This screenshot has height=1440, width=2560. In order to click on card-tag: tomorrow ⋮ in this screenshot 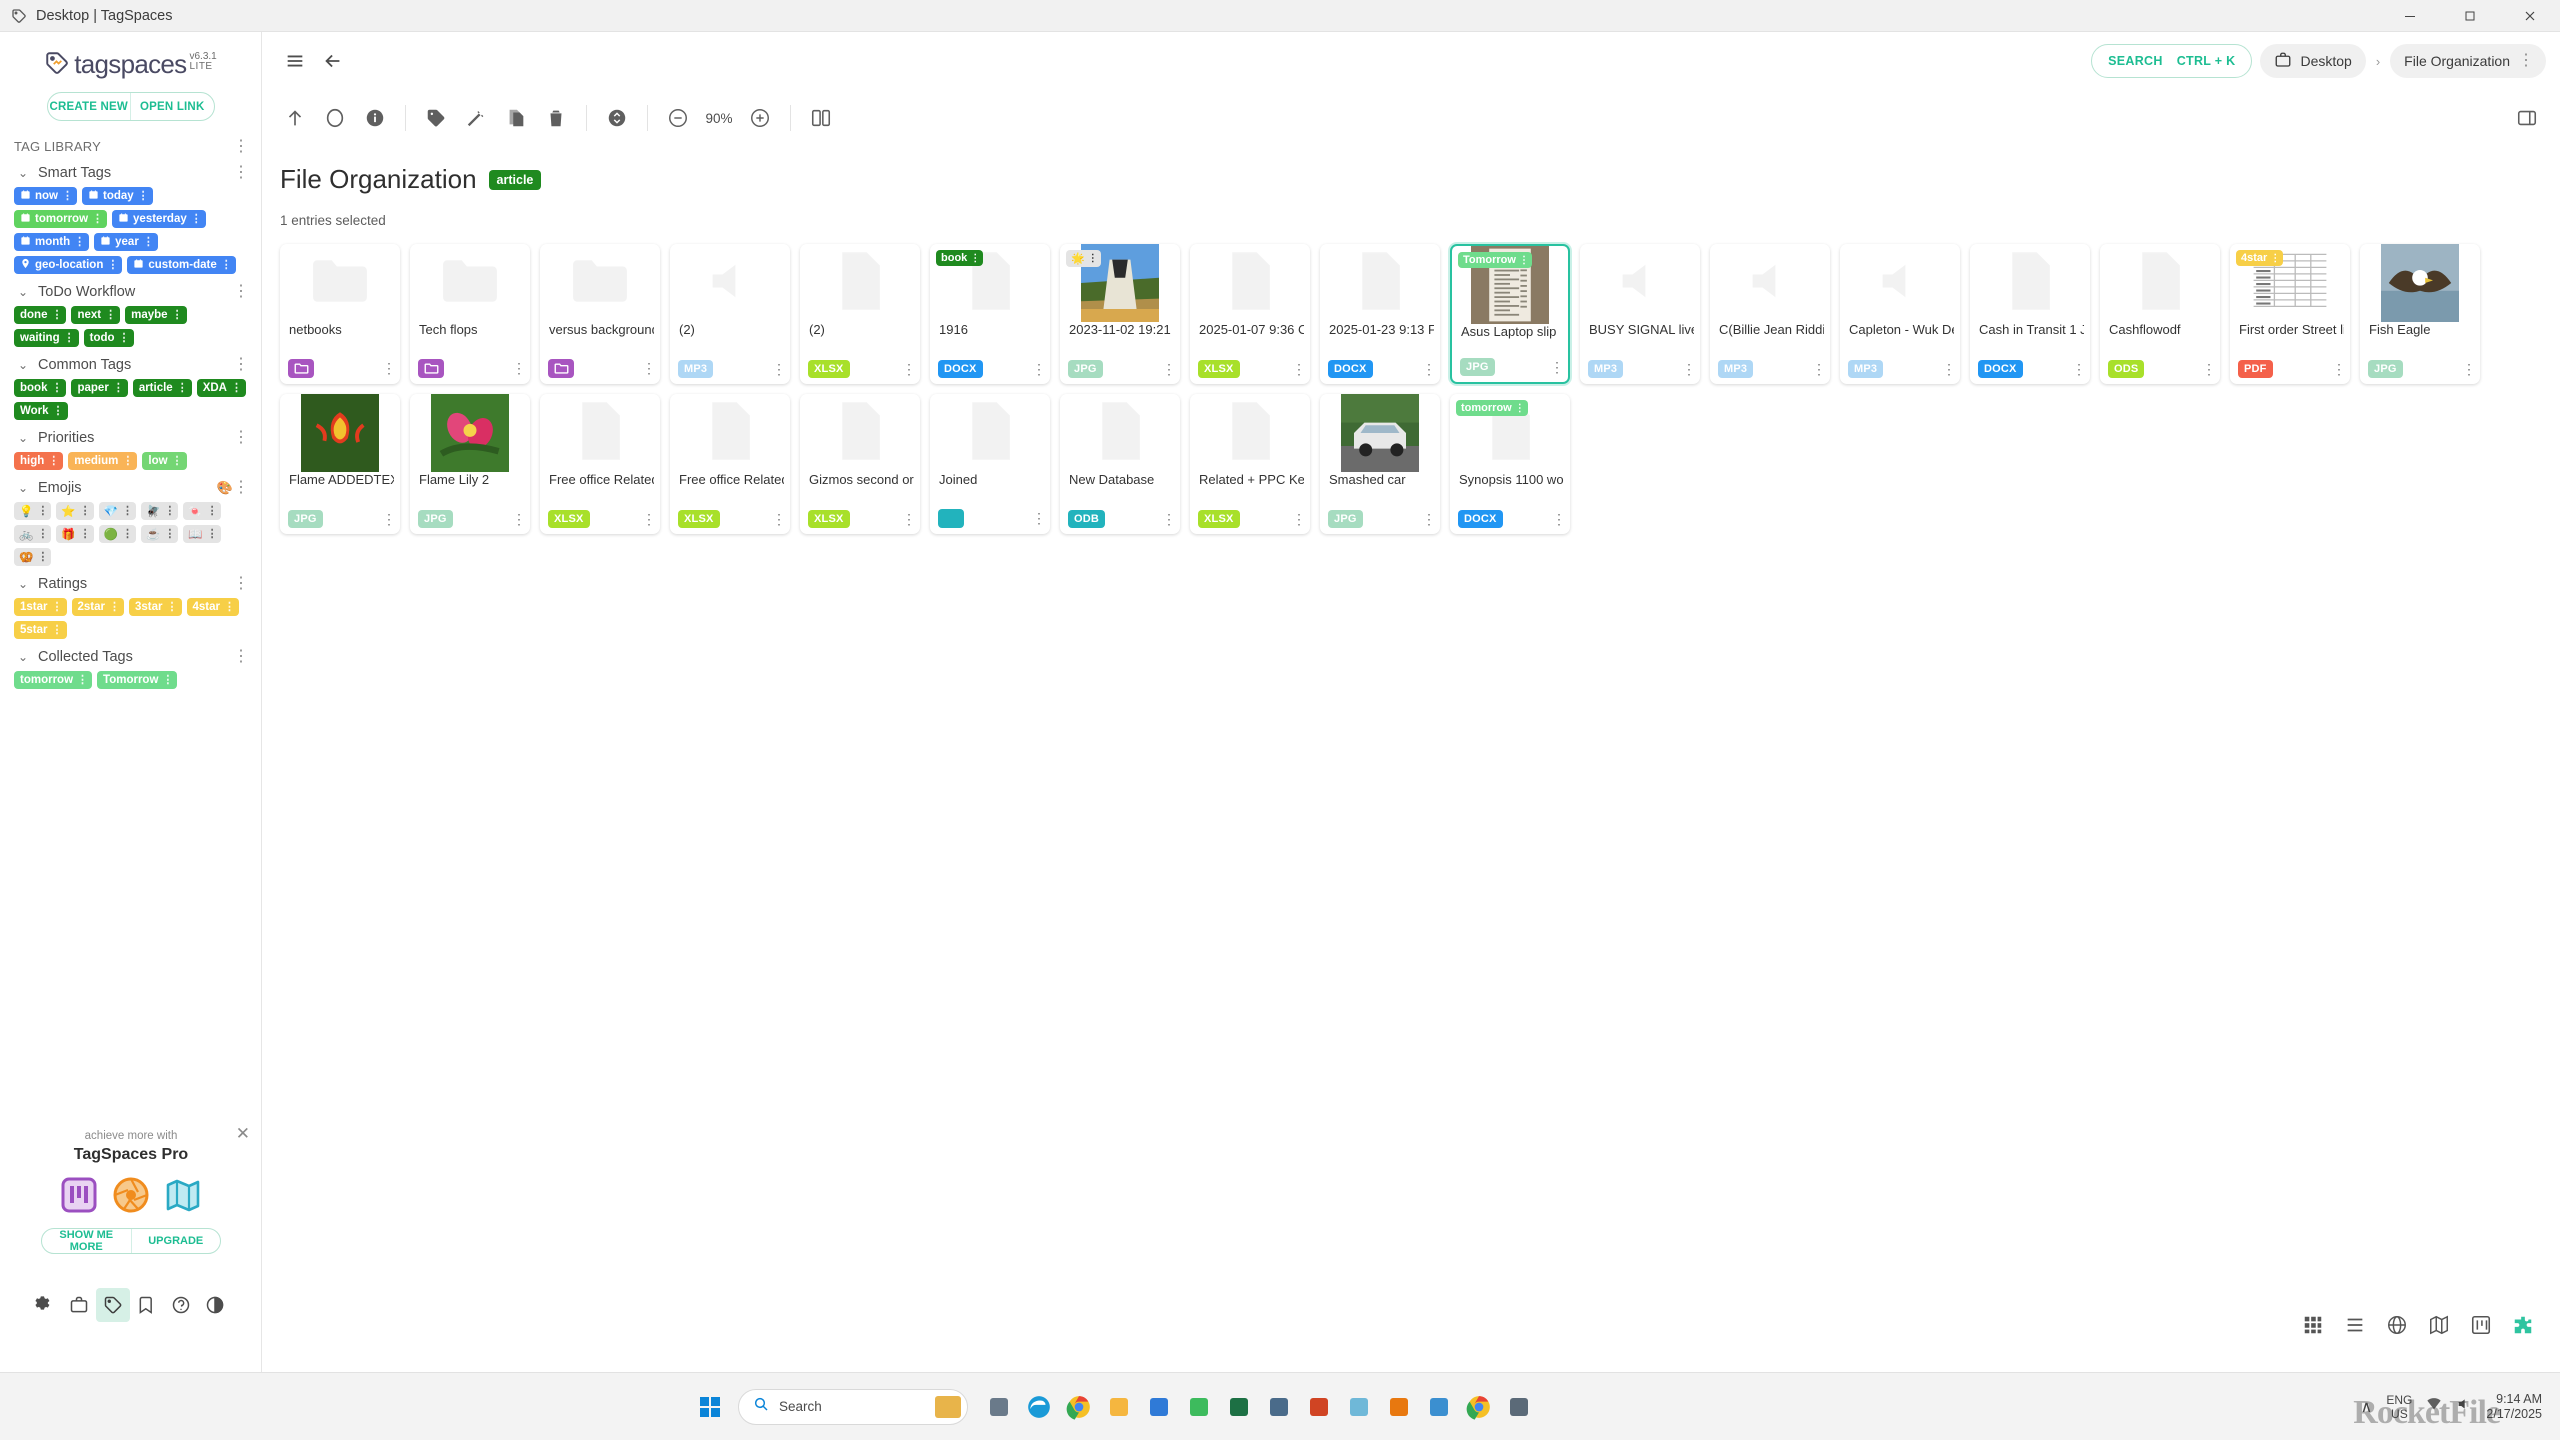, I will do `click(1492, 408)`.